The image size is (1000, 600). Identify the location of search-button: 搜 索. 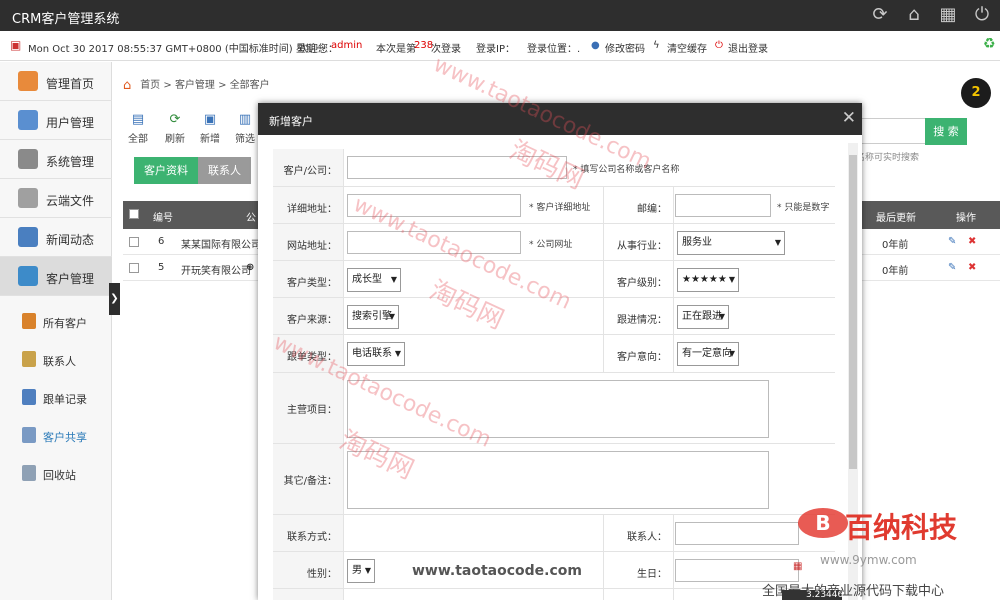
(946, 131).